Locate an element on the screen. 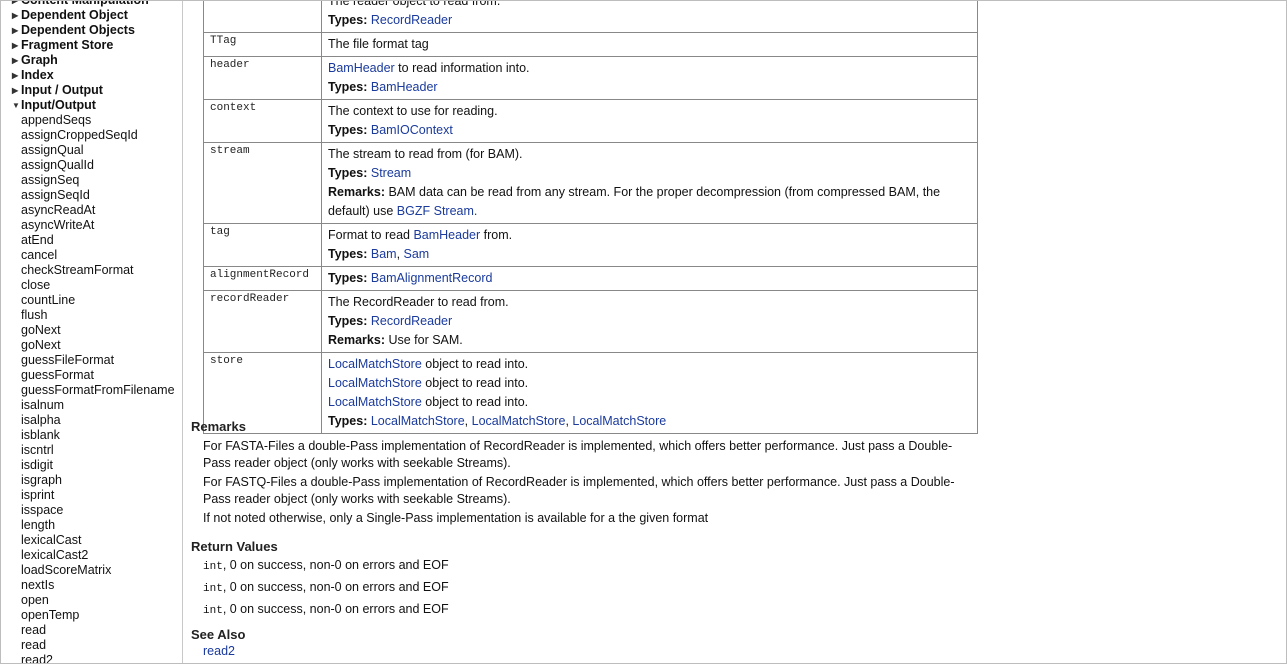 Image resolution: width=1287 pixels, height=664 pixels. sidebar-category: ▶ Fragment Store is located at coordinates (91, 45).